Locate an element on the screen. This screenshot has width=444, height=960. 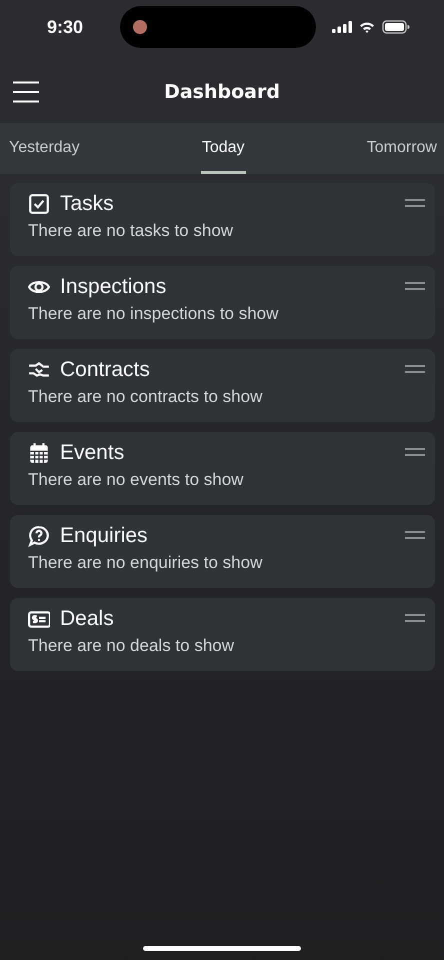
empty-message: There are no deals to show is located at coordinates (132, 646).